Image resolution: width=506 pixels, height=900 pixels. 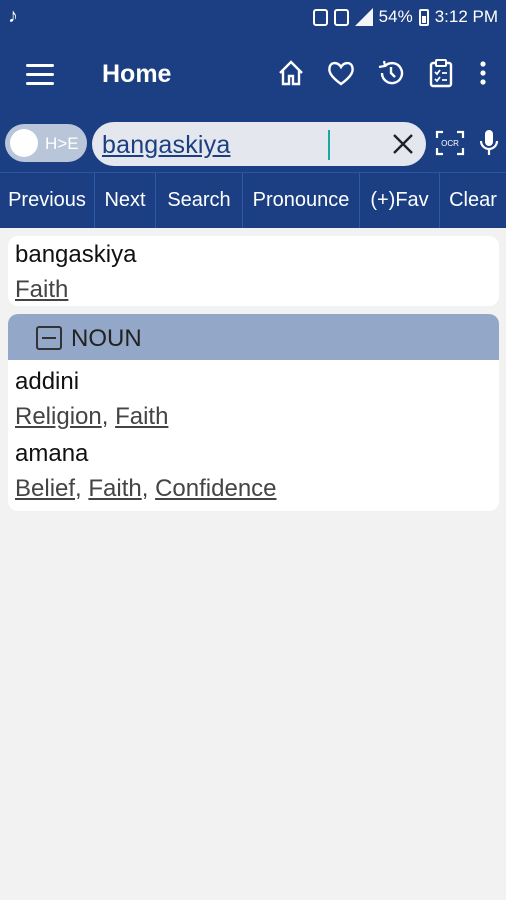 I want to click on search-input: bangaskiya, so click(x=259, y=144).